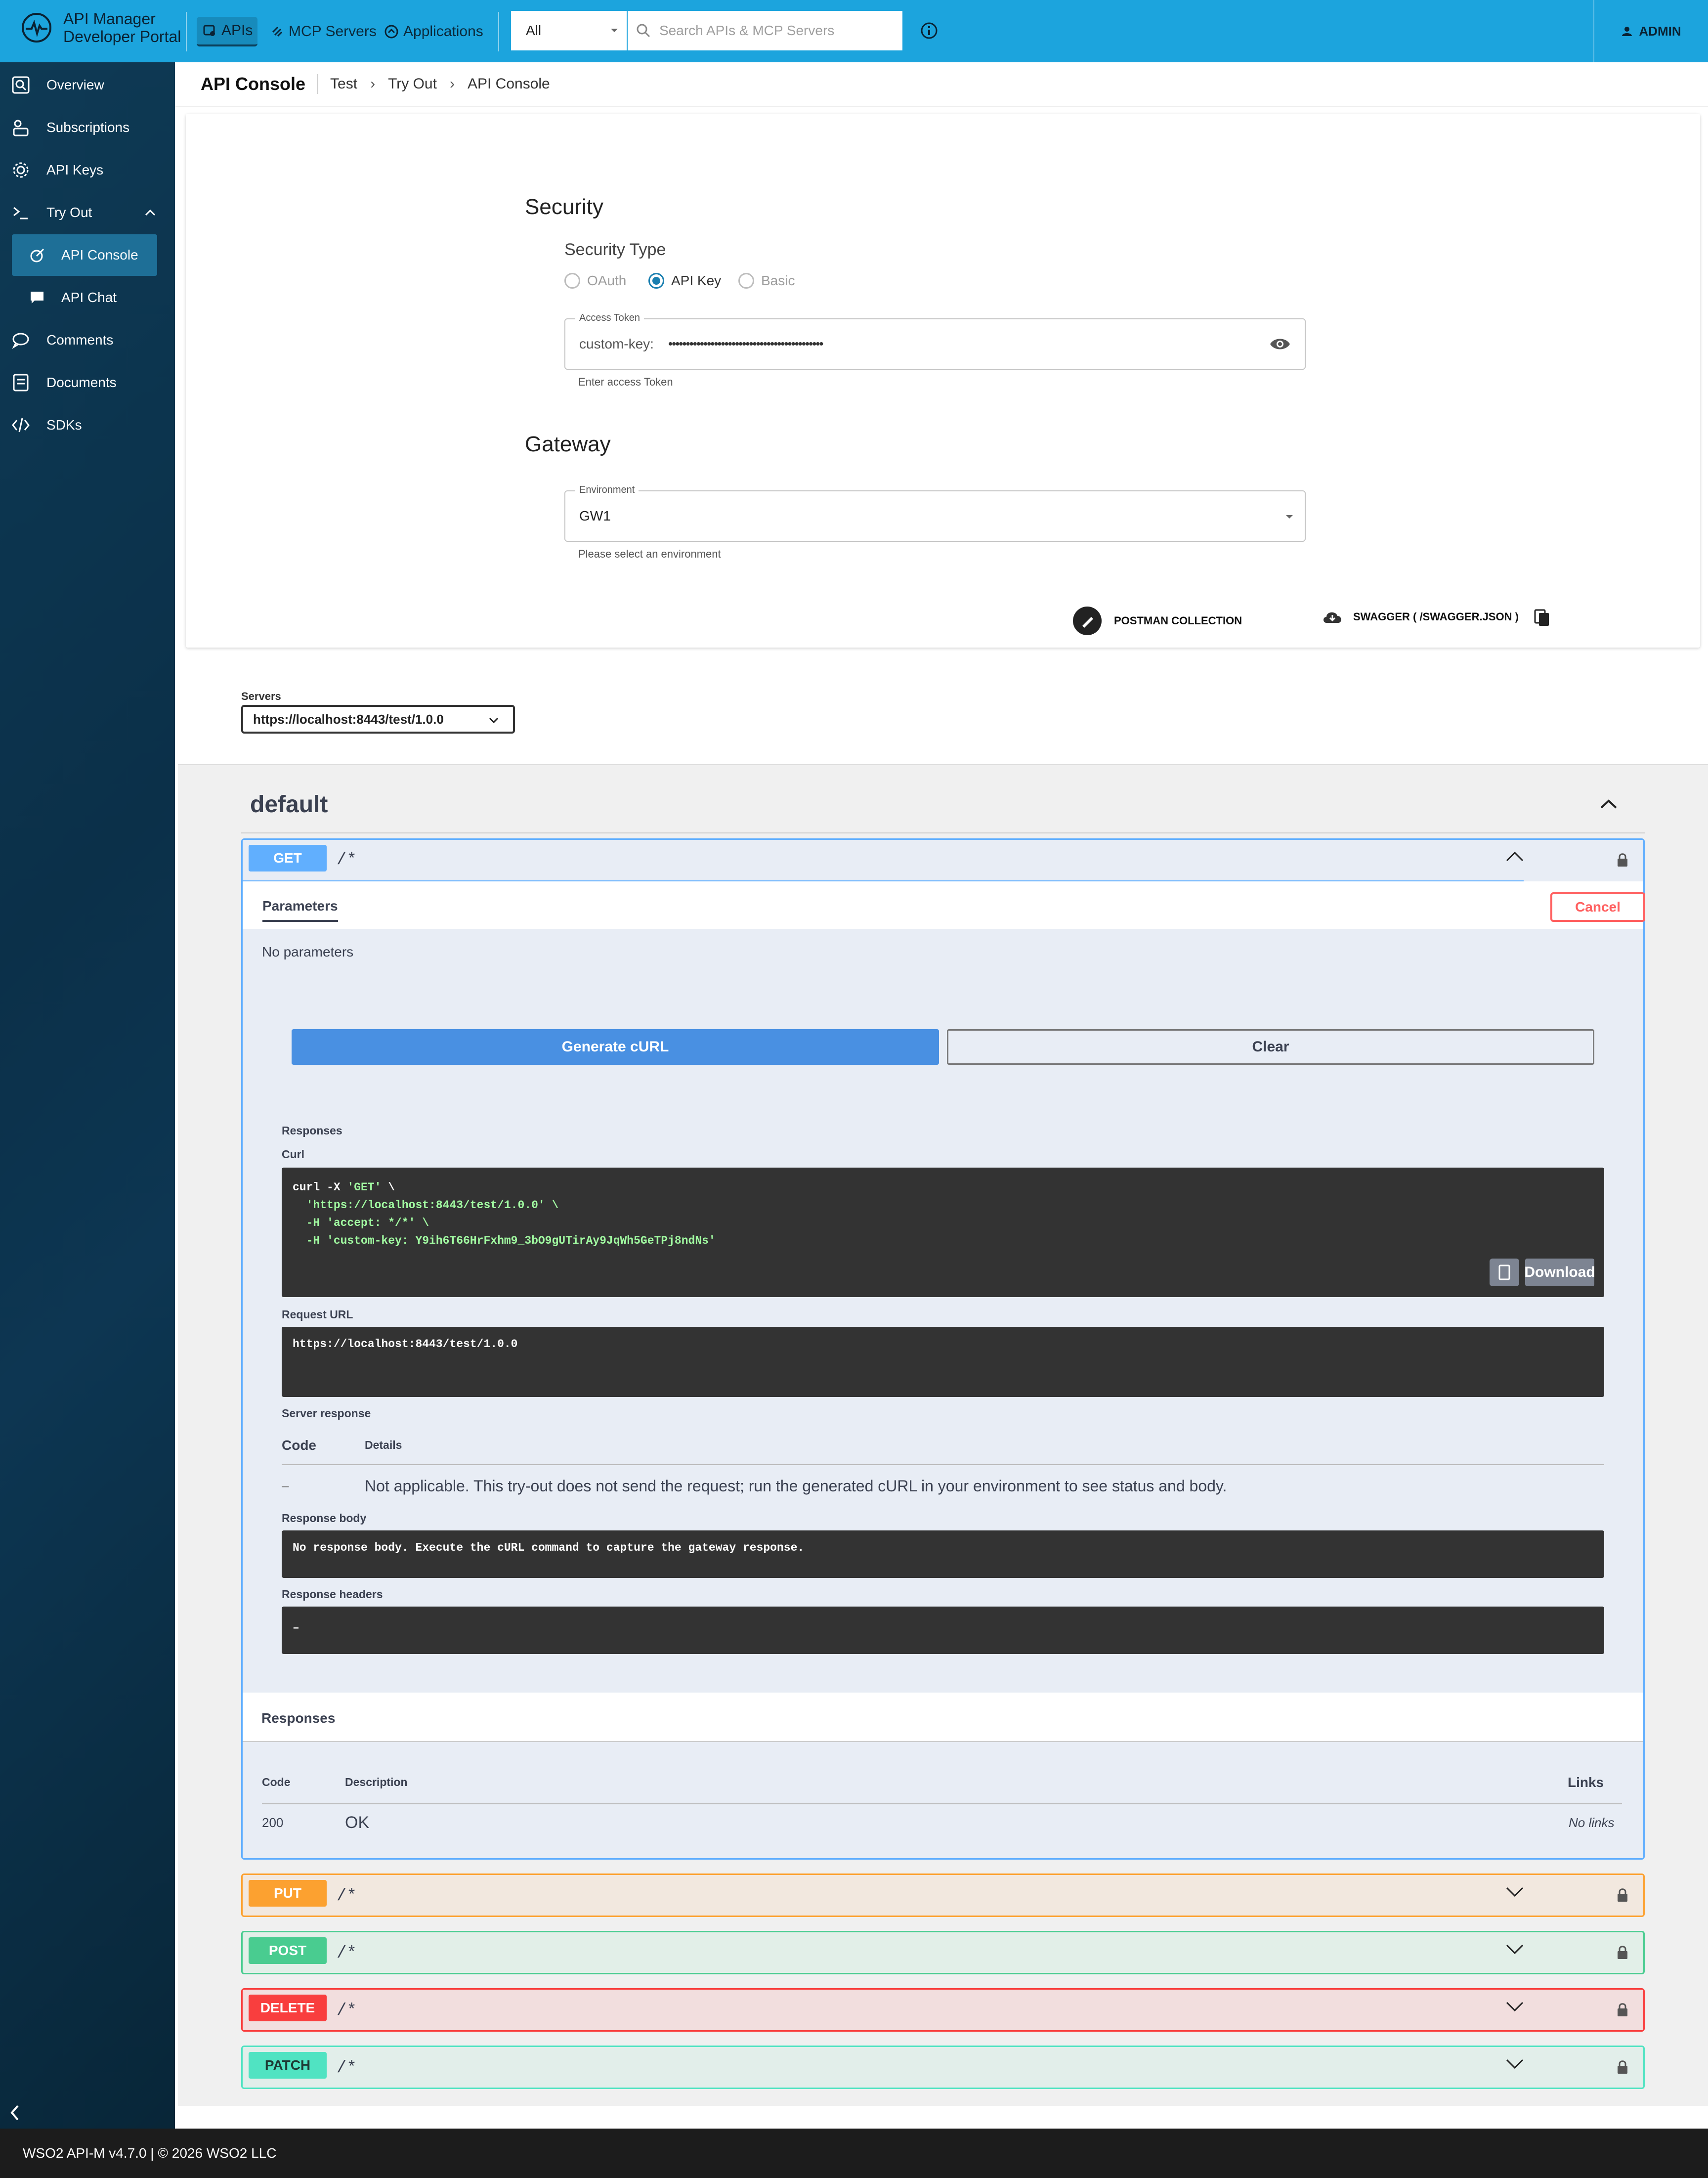 The width and height of the screenshot is (1708, 2178). What do you see at coordinates (1270, 1047) in the screenshot?
I see `clear-button: Clear` at bounding box center [1270, 1047].